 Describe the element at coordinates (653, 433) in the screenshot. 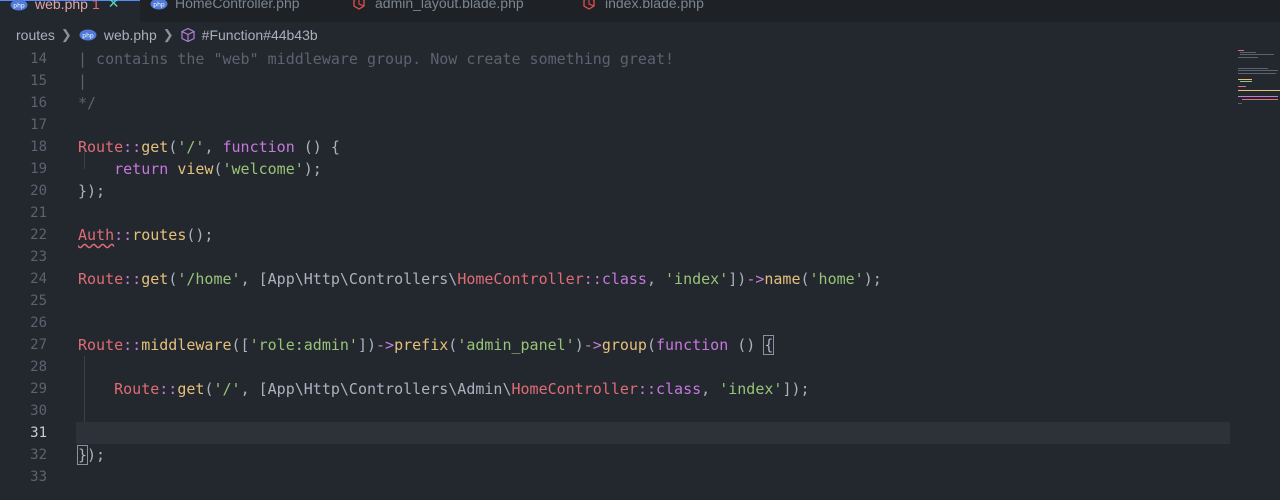

I see `current-code-line` at that location.